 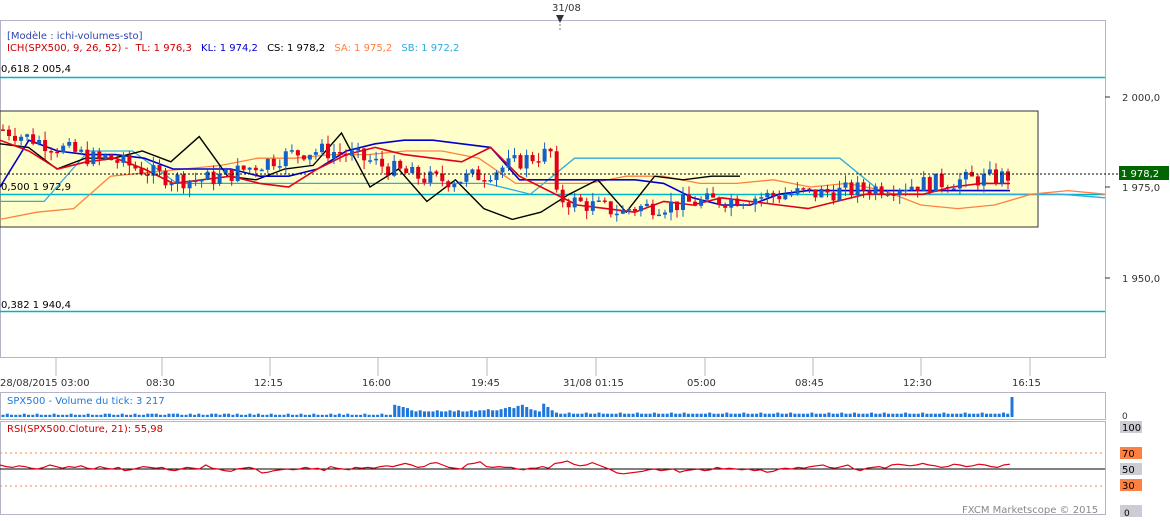 I want to click on time-label-5: 31/08 01:15, so click(x=593, y=383).